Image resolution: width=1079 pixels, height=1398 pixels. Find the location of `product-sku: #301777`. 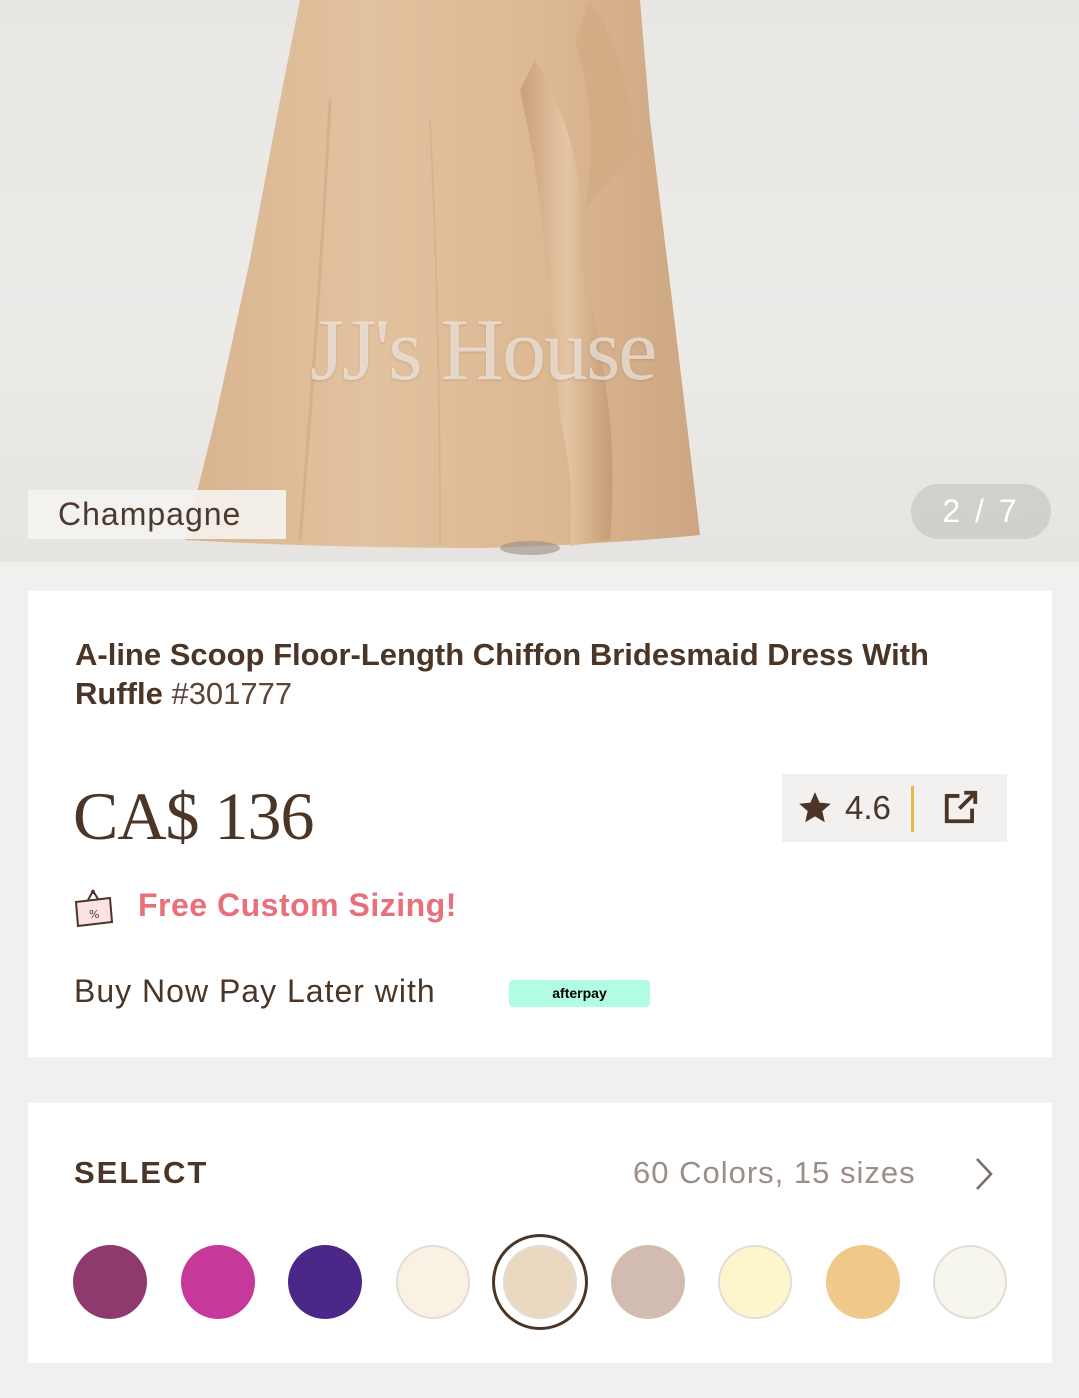

product-sku: #301777 is located at coordinates (232, 693).